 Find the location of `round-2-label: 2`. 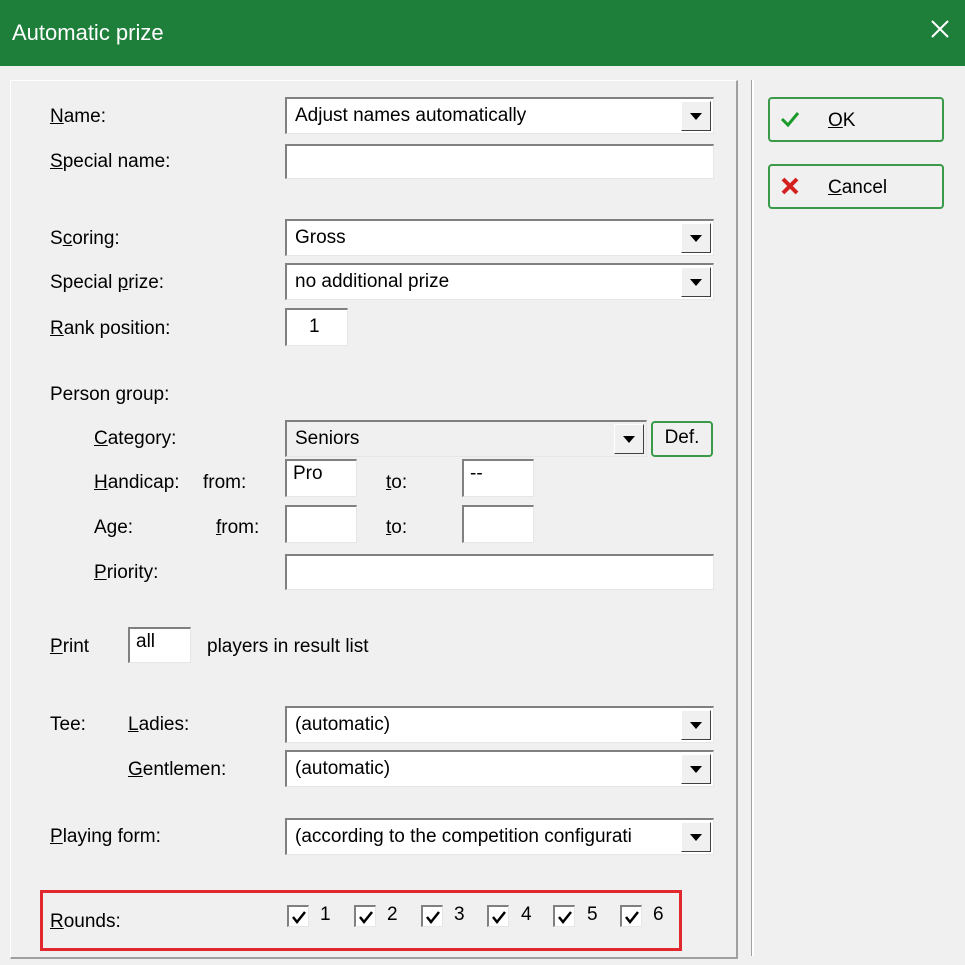

round-2-label: 2 is located at coordinates (392, 914).